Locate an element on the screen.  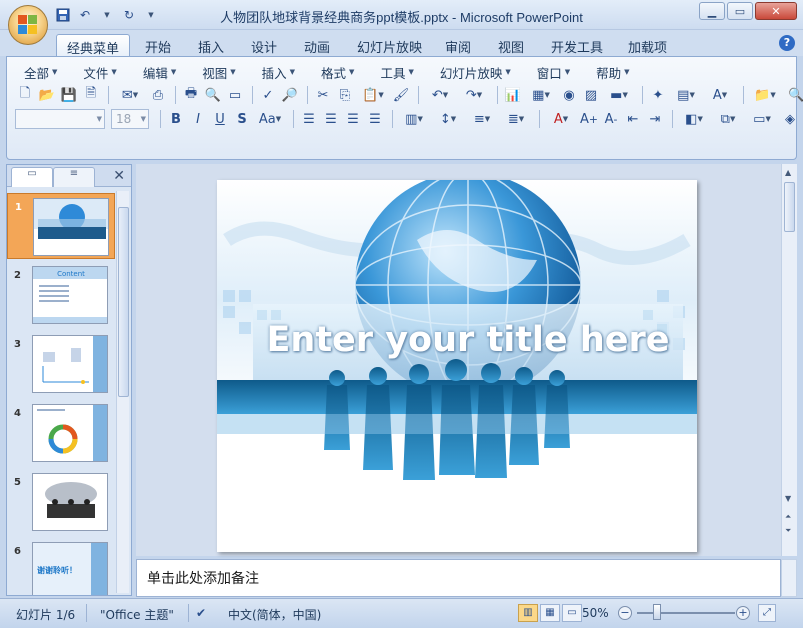
menu-format: 格式 ▼ is located at coordinates (337, 72).